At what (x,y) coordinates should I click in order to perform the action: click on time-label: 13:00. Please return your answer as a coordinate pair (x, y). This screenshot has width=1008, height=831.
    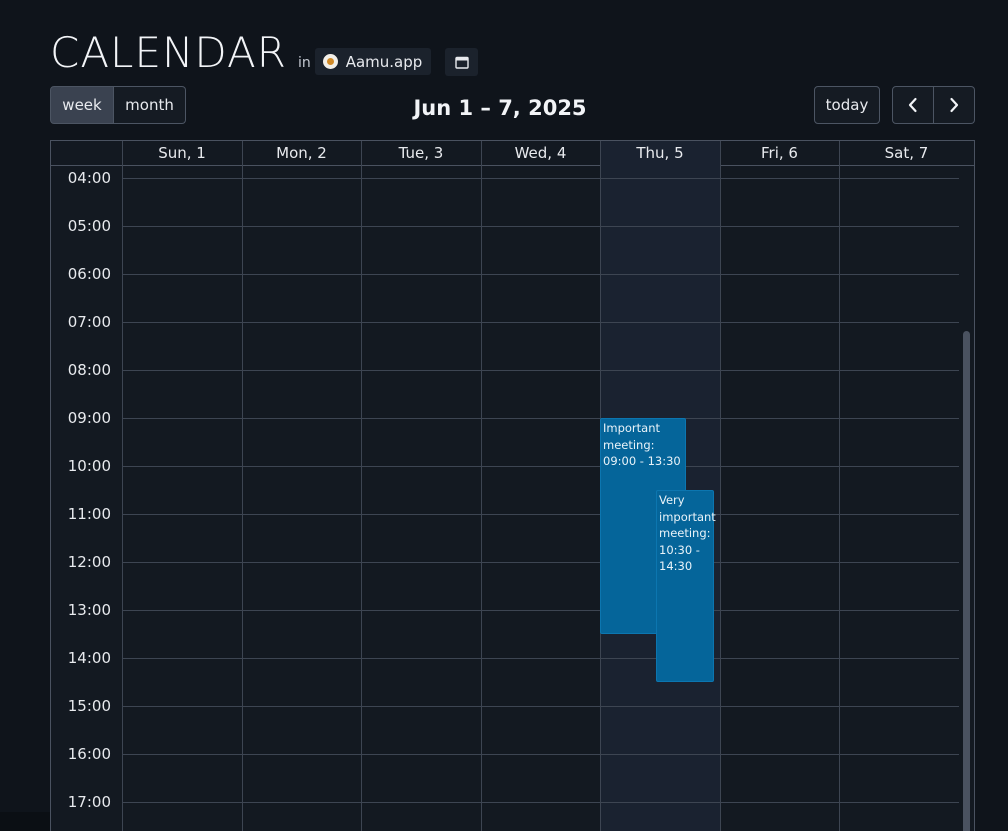
    Looking at the image, I should click on (89, 610).